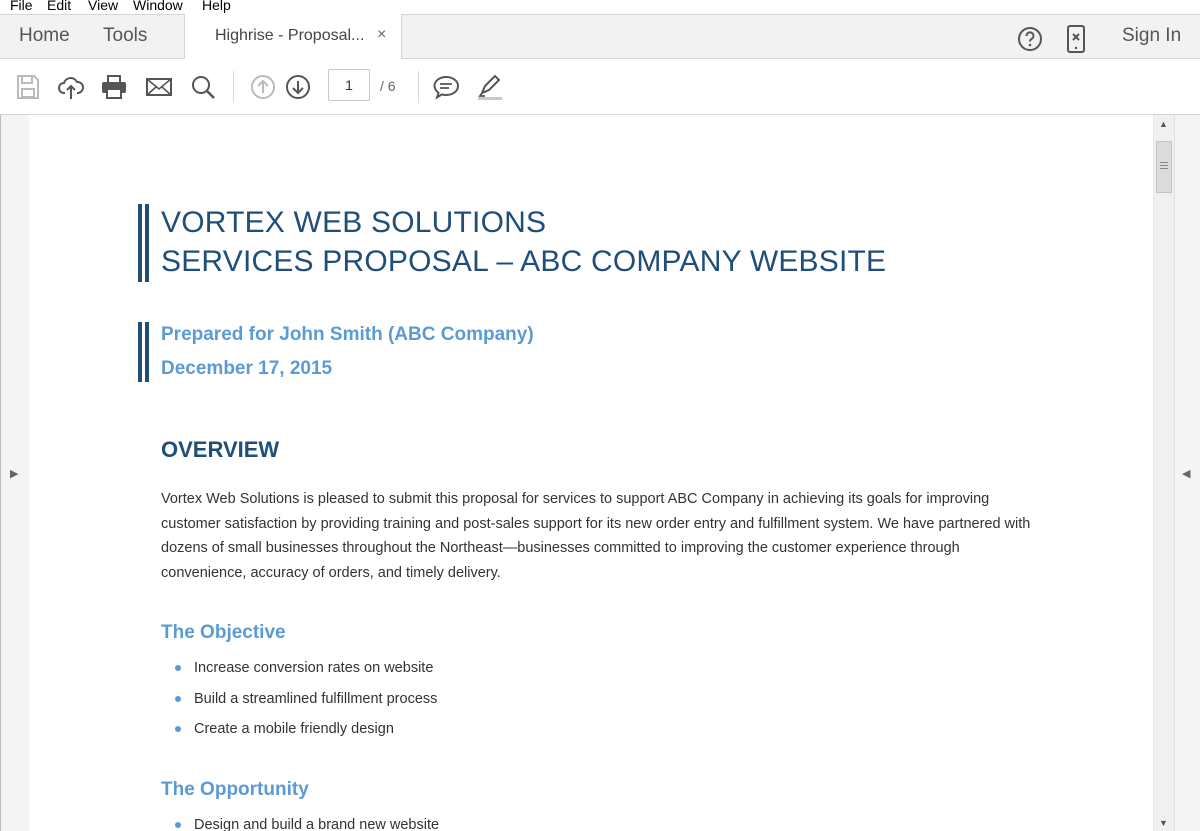  Describe the element at coordinates (446, 87) in the screenshot. I see `comment-icon` at that location.